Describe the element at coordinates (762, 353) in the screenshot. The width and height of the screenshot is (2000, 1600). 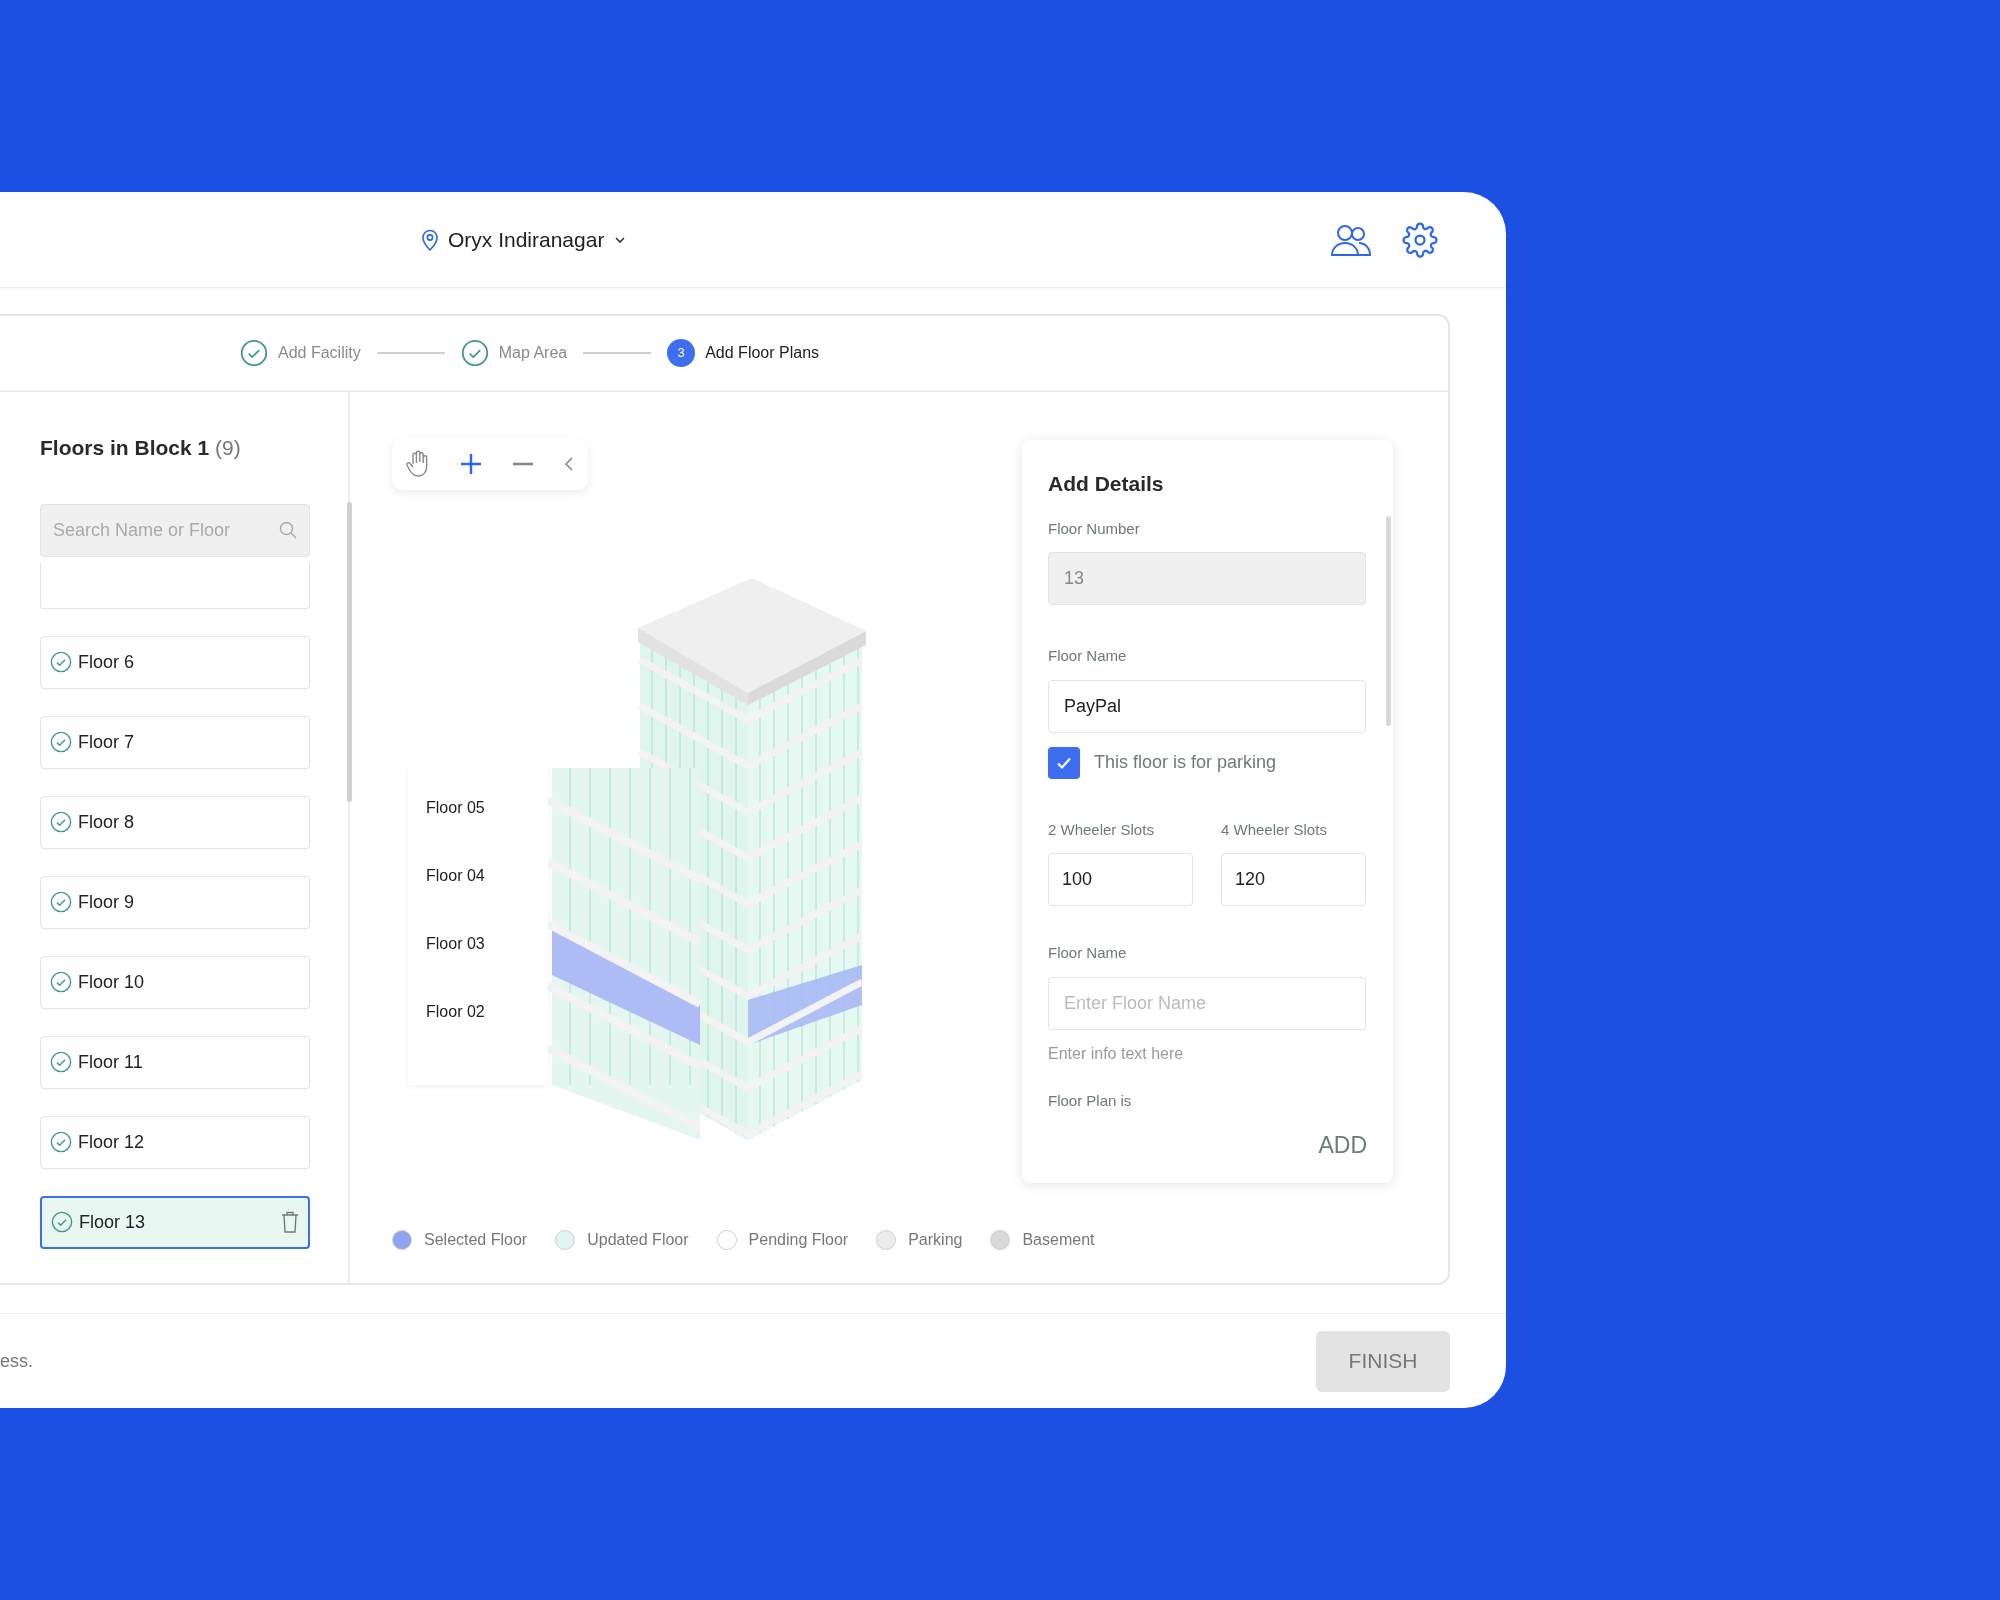
I see `step-label: Add Floor Plans` at that location.